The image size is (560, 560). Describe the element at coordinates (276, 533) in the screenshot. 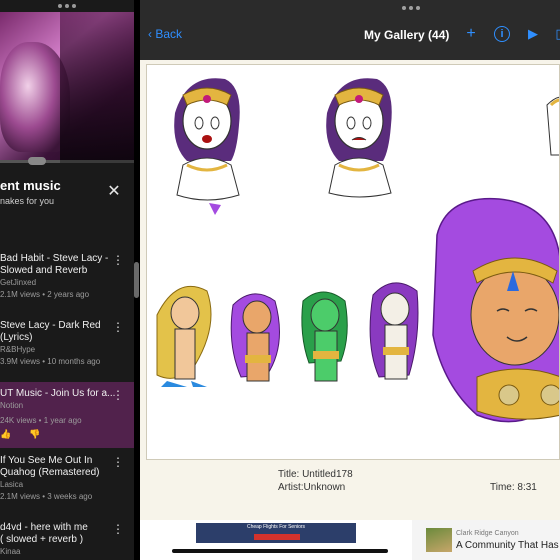

I see `flight-ad: Cheap Flights For Seniors` at that location.